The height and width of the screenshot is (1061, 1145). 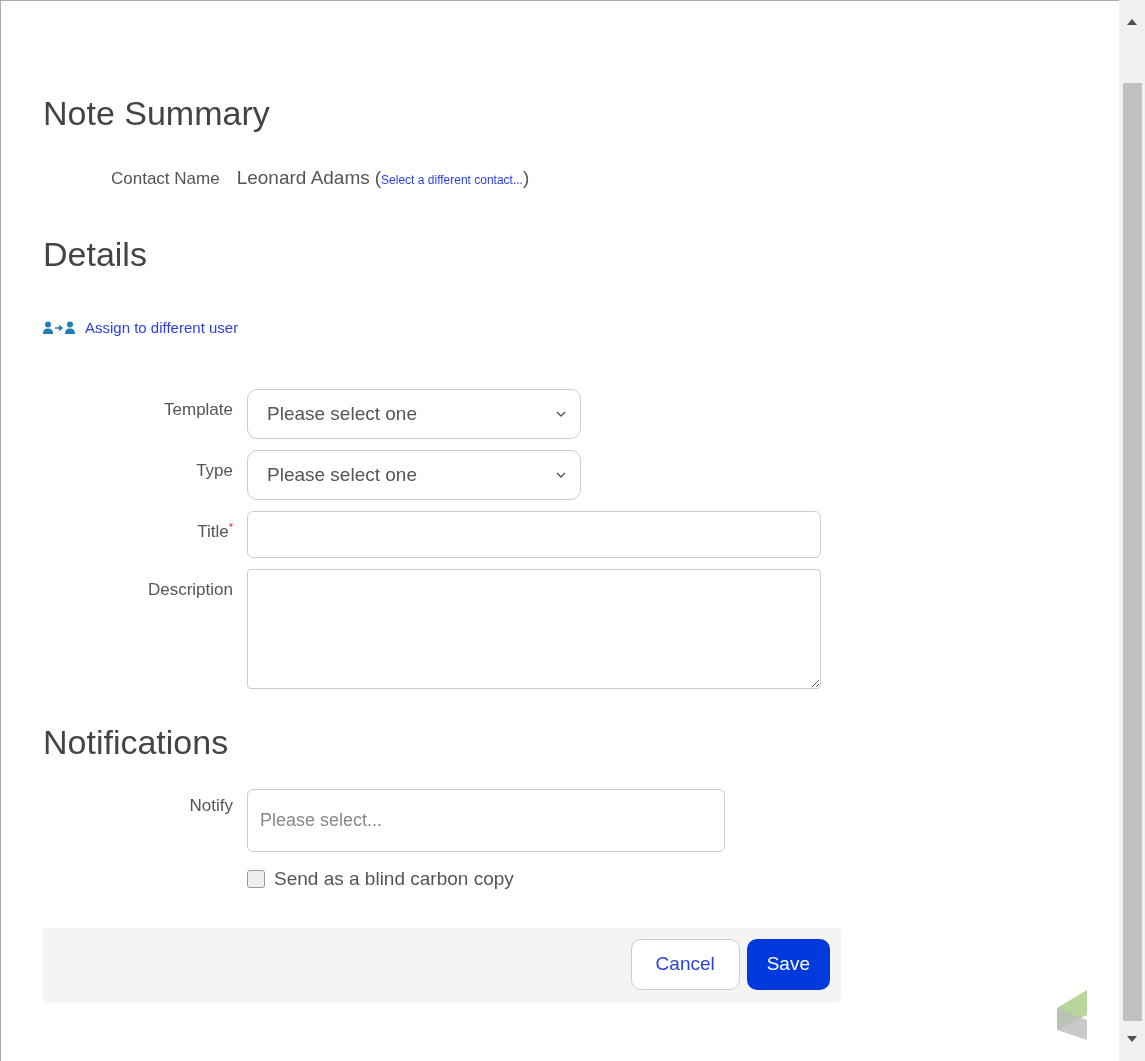 I want to click on field-label: Title, so click(x=213, y=531).